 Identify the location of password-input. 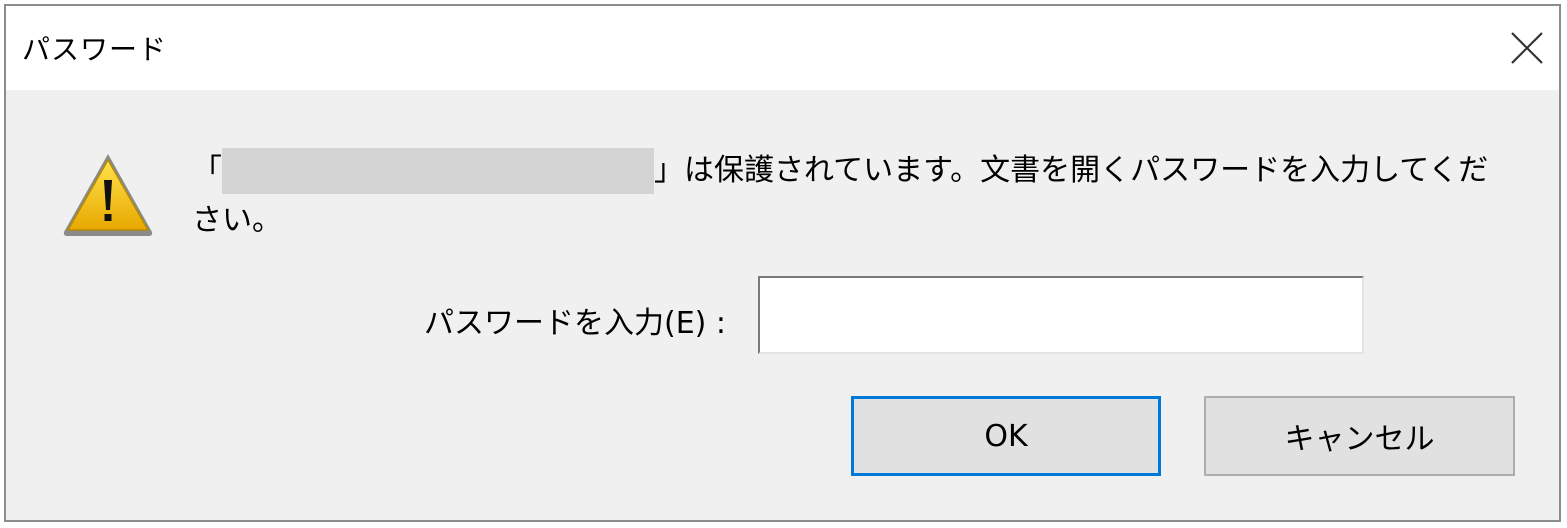
(1061, 315).